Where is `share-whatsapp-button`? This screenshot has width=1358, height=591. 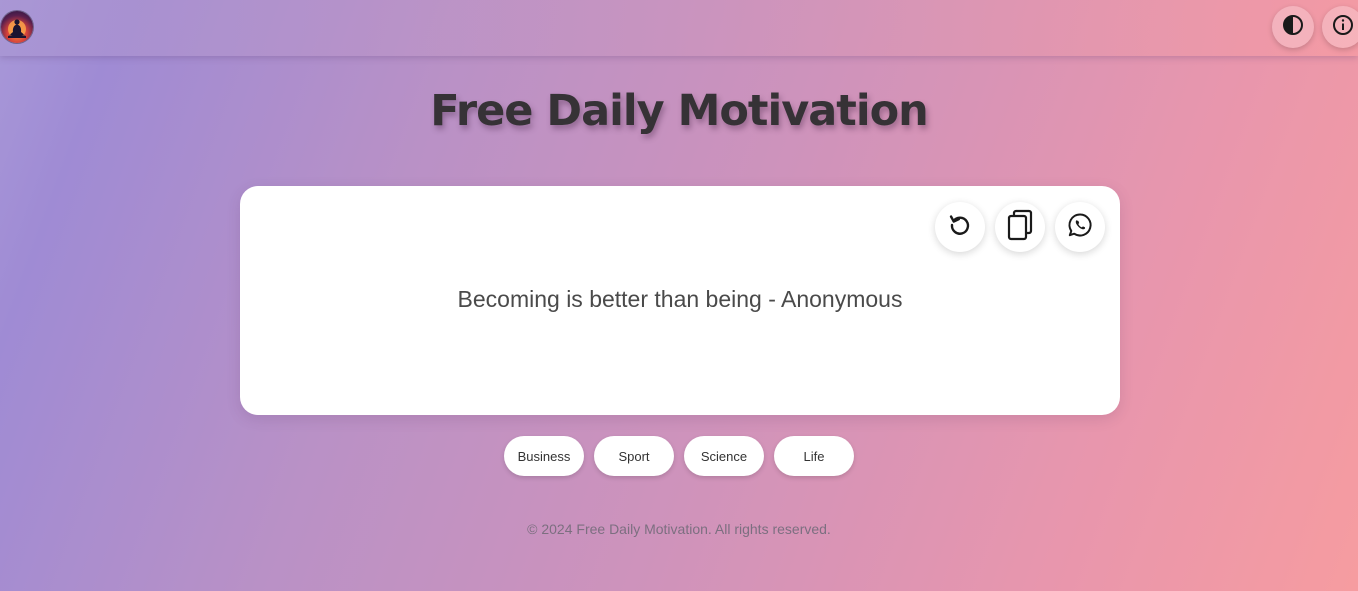
share-whatsapp-button is located at coordinates (1080, 227).